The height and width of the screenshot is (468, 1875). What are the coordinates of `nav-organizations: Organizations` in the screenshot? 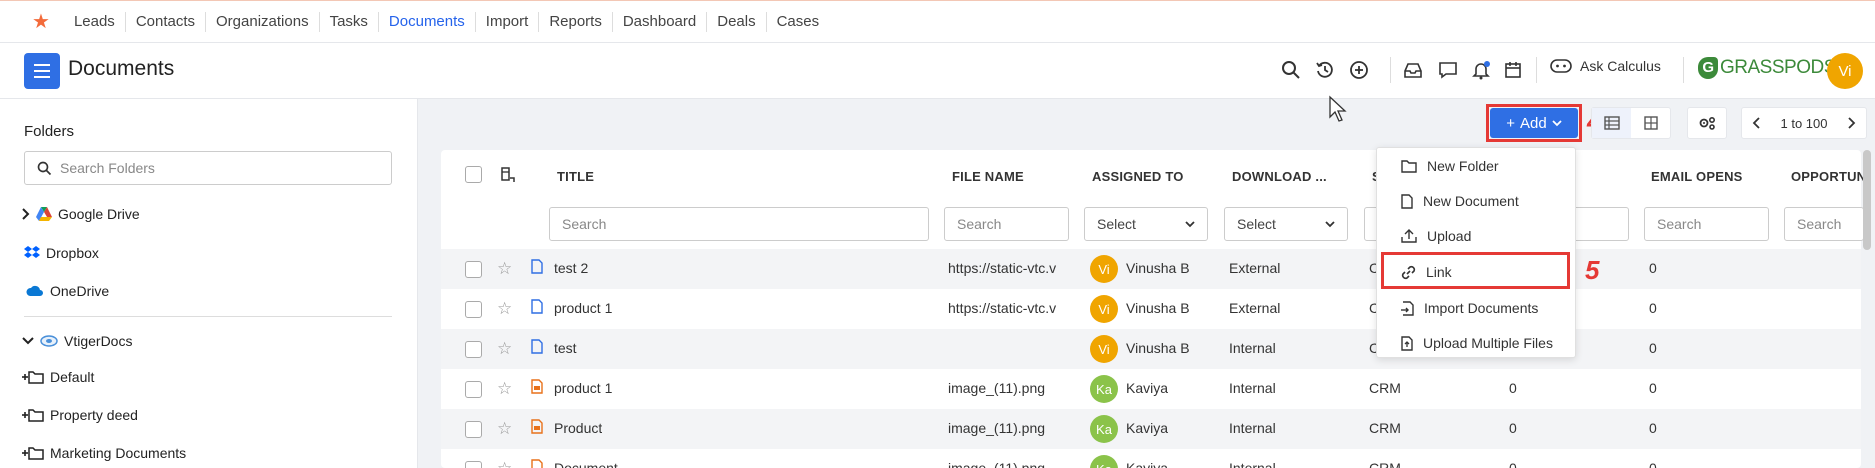 It's located at (263, 21).